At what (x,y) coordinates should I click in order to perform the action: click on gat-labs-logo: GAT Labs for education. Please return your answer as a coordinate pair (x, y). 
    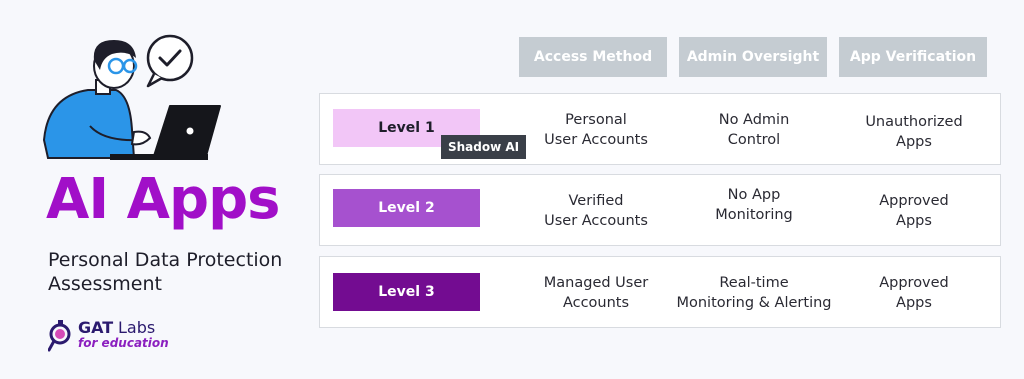
    Looking at the image, I should click on (118, 336).